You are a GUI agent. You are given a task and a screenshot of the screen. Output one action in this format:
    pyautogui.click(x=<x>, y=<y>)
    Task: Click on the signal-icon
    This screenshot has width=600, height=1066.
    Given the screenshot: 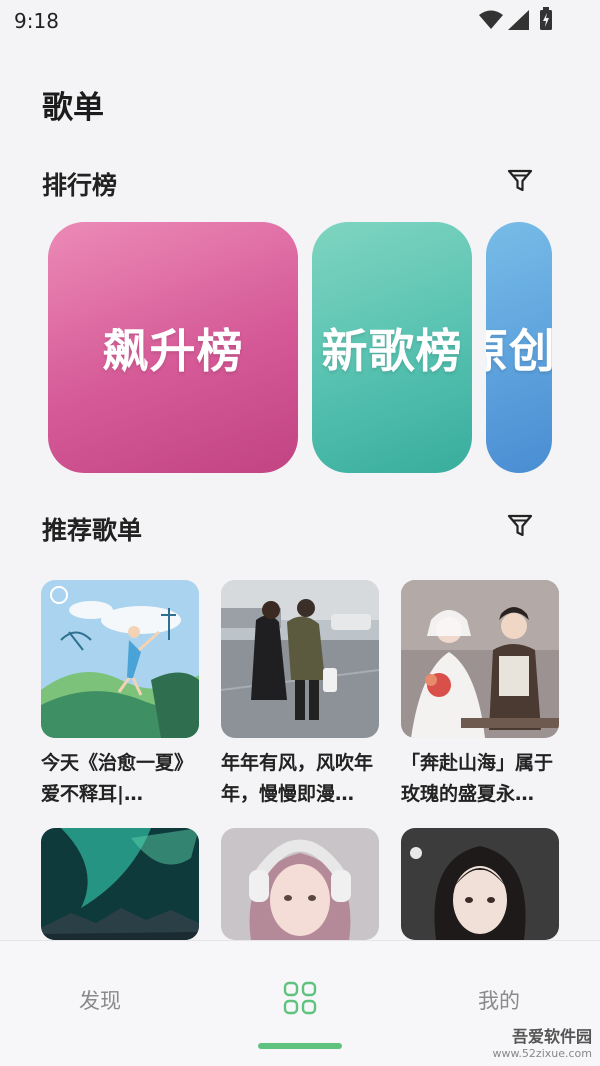 What is the action you would take?
    pyautogui.click(x=518, y=20)
    